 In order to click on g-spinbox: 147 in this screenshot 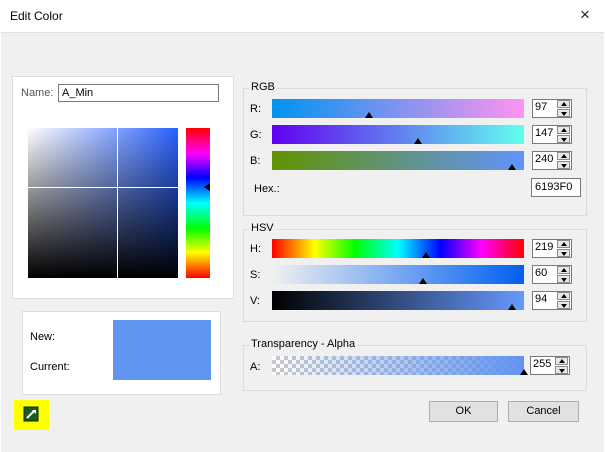, I will do `click(552, 134)`.